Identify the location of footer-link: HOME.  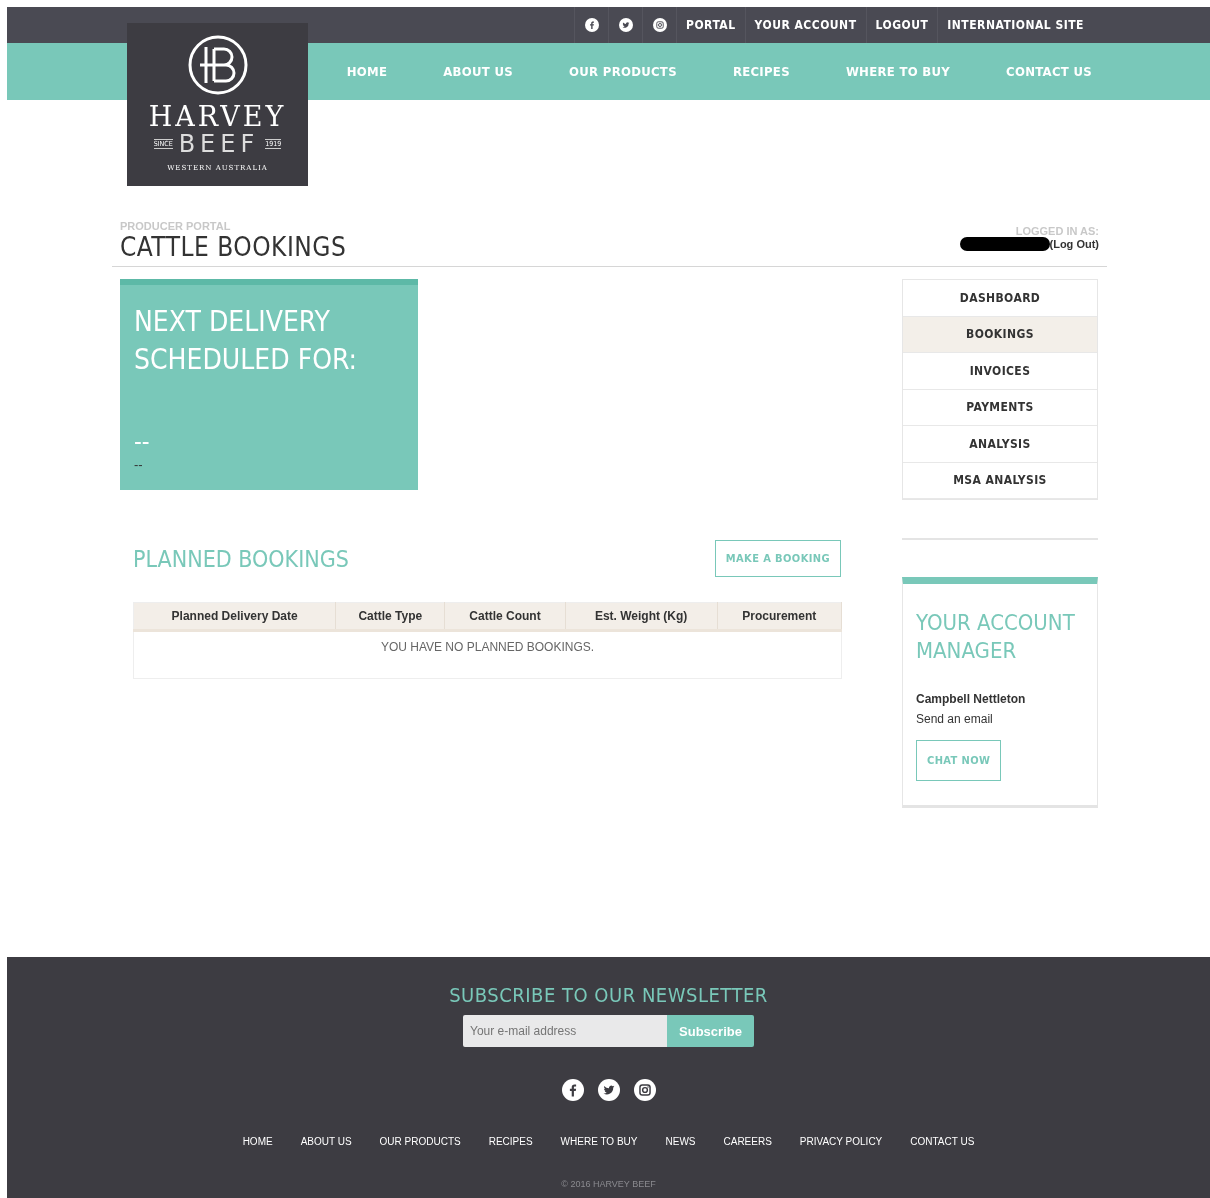
(257, 1141).